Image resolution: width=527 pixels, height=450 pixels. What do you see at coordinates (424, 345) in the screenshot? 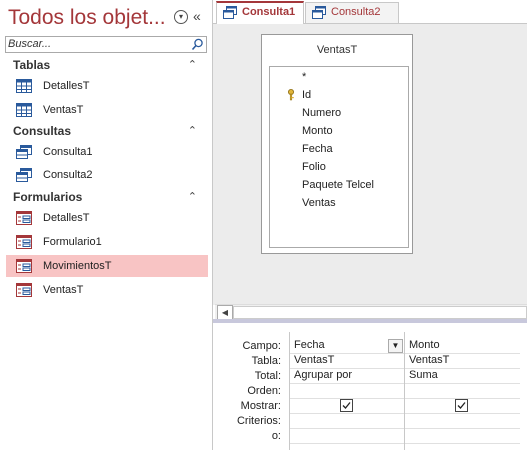
I see `campo-value: Monto` at bounding box center [424, 345].